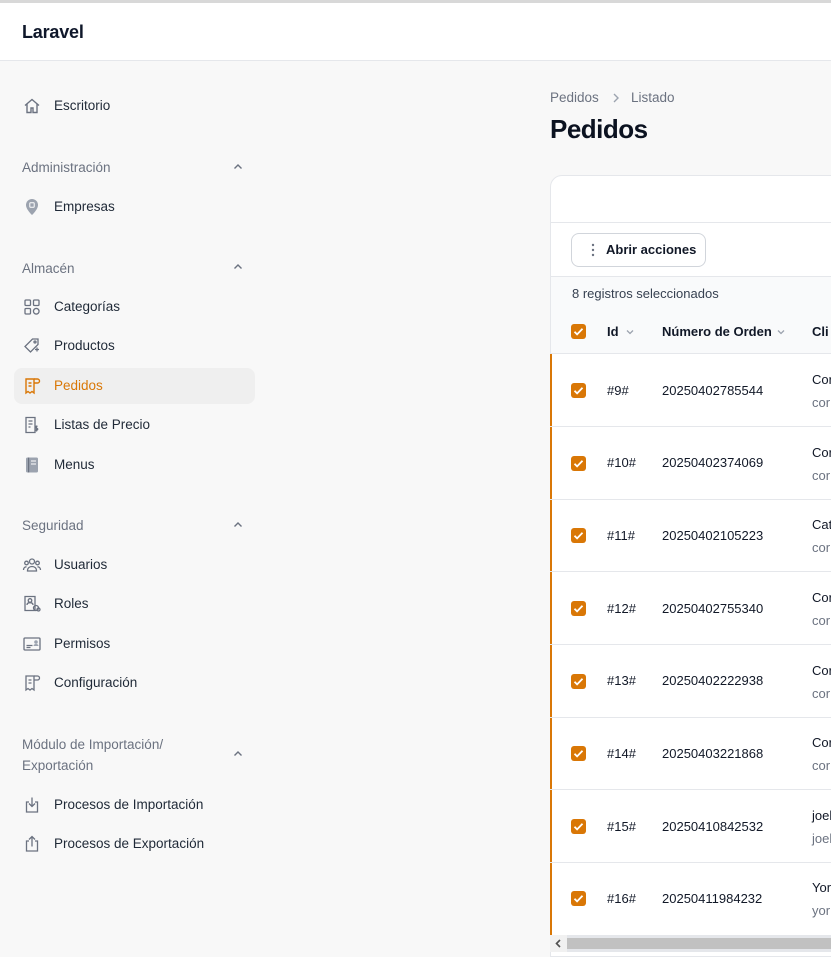 The height and width of the screenshot is (957, 831). I want to click on chevron-right-icon, so click(616, 98).